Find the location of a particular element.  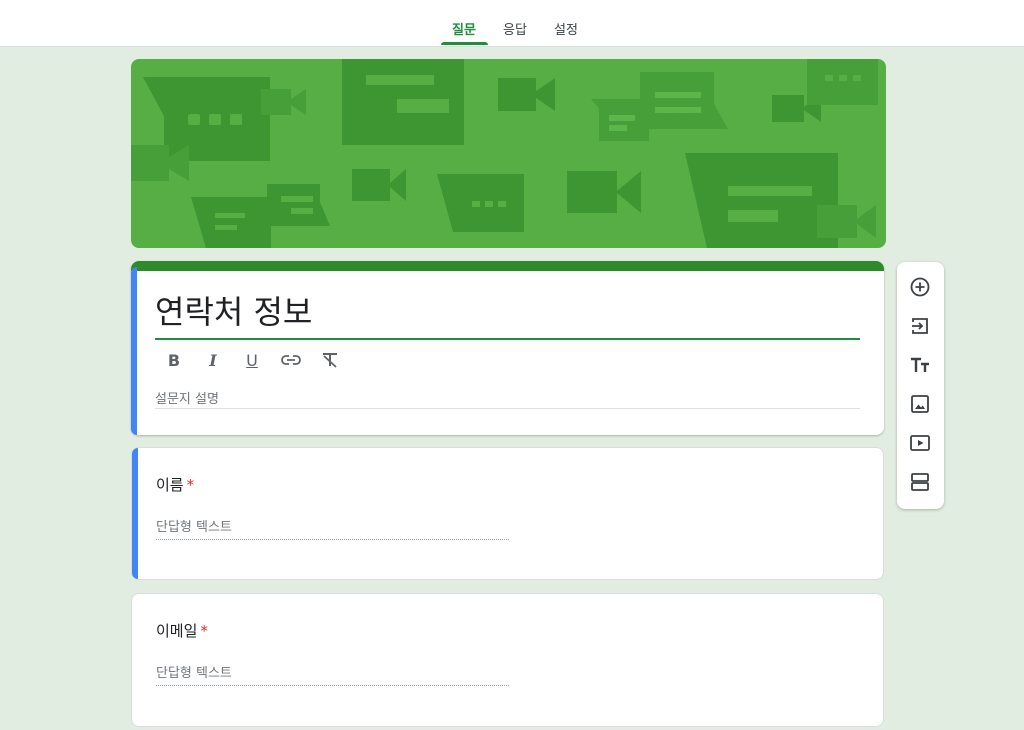

tab-questions: 질문 is located at coordinates (464, 28).